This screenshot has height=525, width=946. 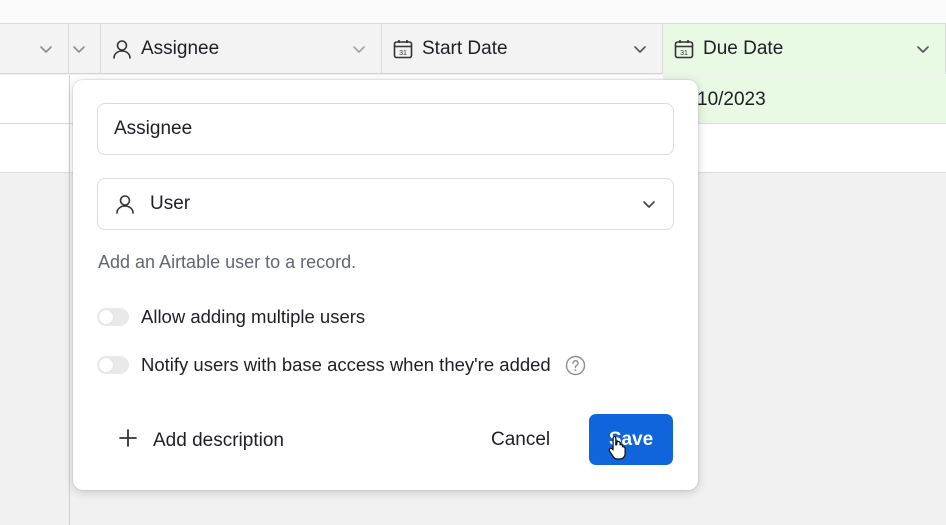 I want to click on column-label: Assignee, so click(x=180, y=48).